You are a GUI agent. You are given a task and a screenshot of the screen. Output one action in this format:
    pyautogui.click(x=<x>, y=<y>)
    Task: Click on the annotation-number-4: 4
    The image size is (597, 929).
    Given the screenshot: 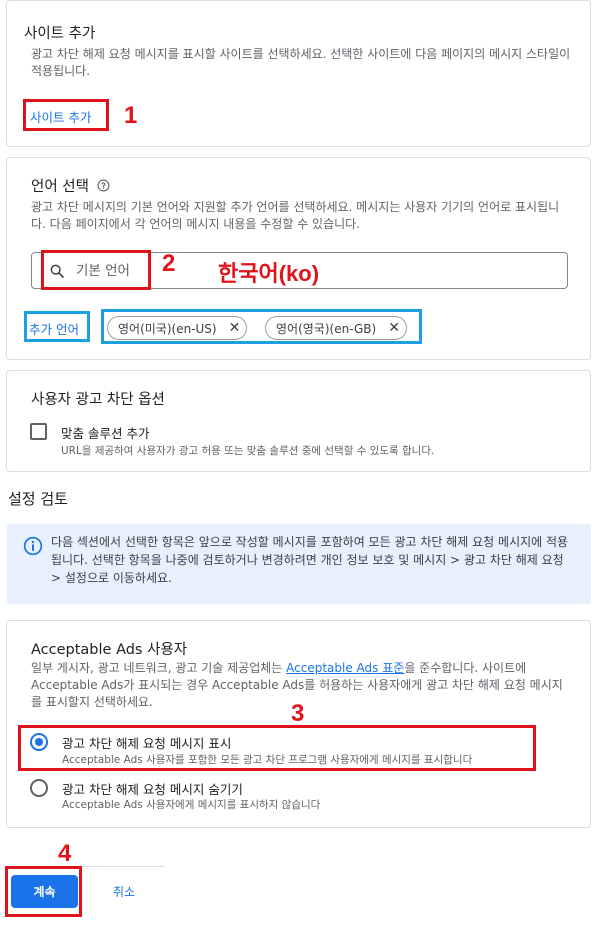 What is the action you would take?
    pyautogui.click(x=65, y=853)
    